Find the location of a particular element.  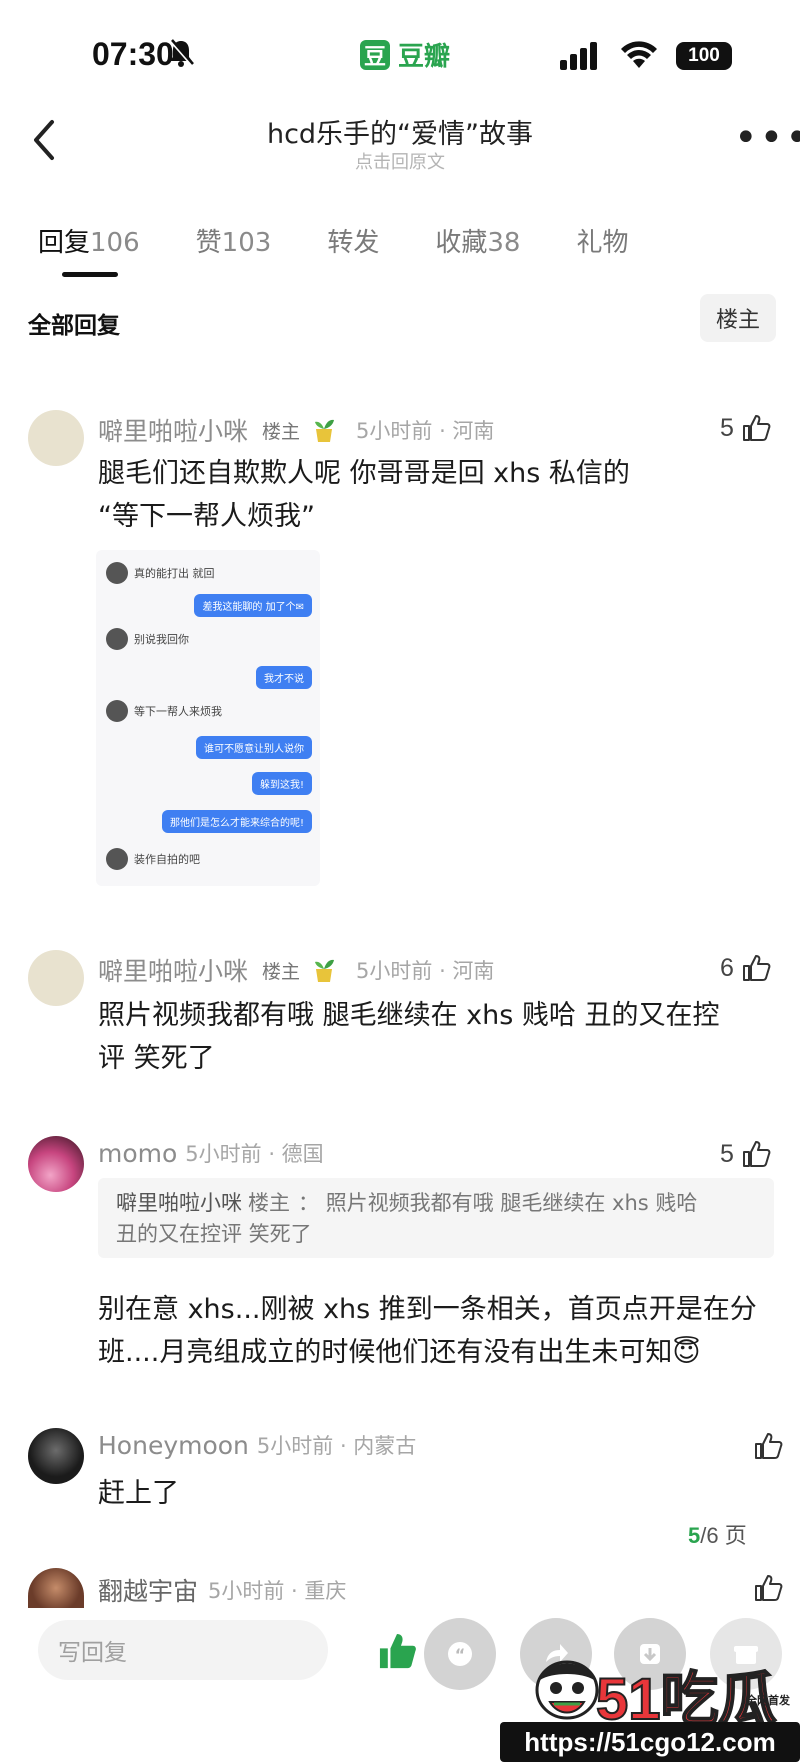

chat-row: 别说我回你 is located at coordinates (147, 639).